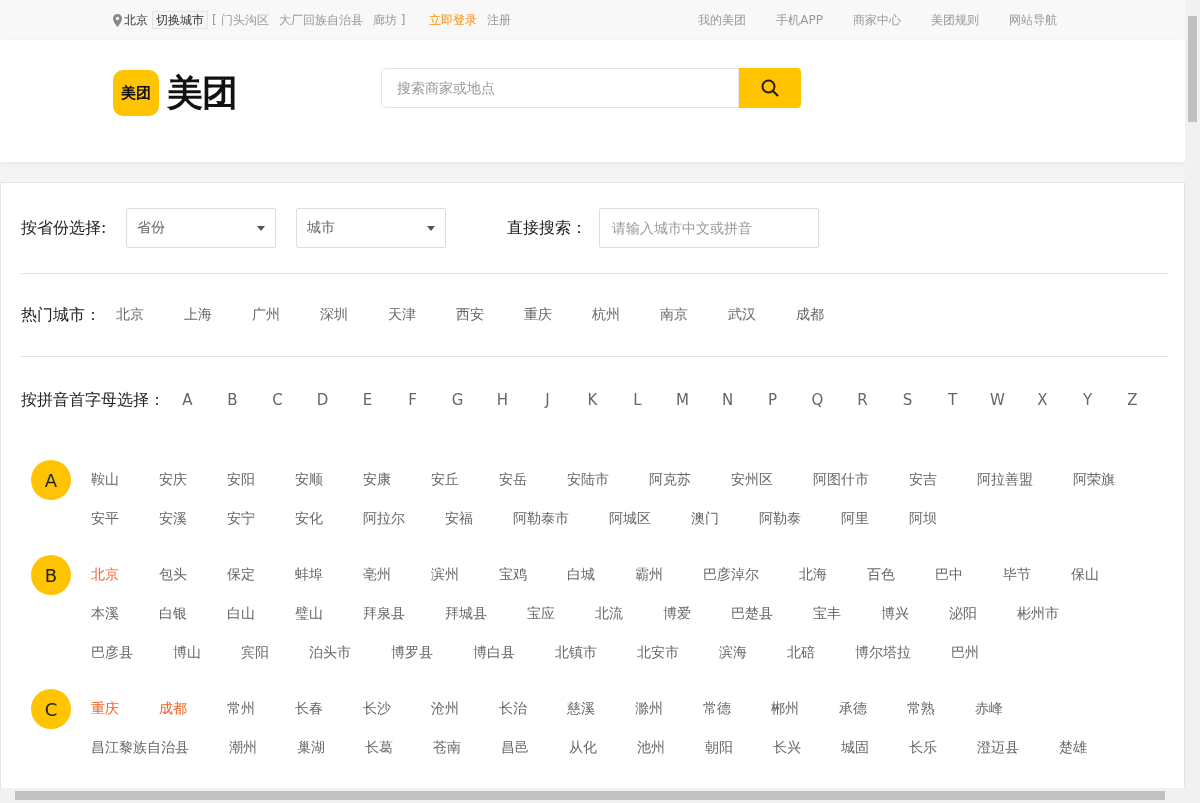 This screenshot has width=1200, height=803. Describe the element at coordinates (853, 708) in the screenshot. I see `city-link: 承德` at that location.